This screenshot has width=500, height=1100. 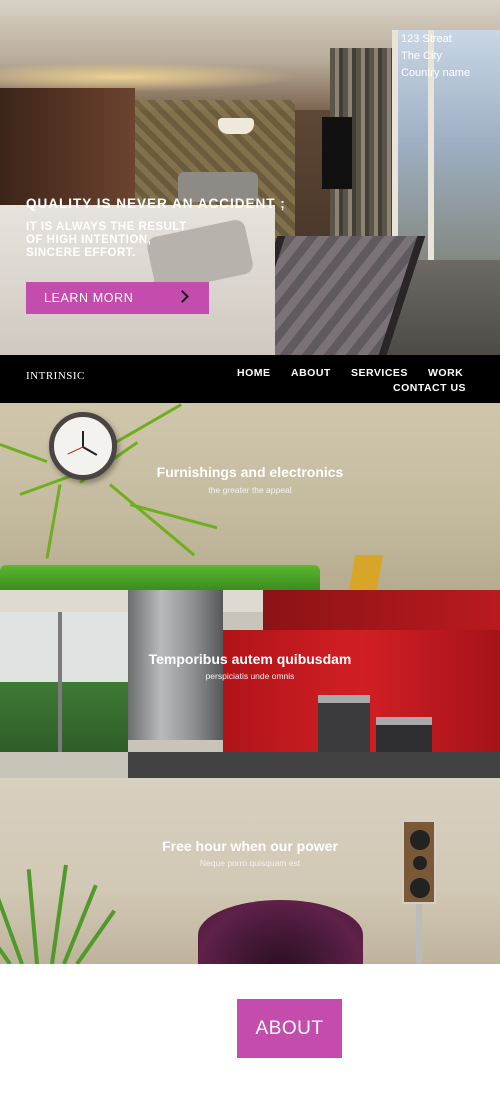 What do you see at coordinates (280, 932) in the screenshot?
I see `purple-chair` at bounding box center [280, 932].